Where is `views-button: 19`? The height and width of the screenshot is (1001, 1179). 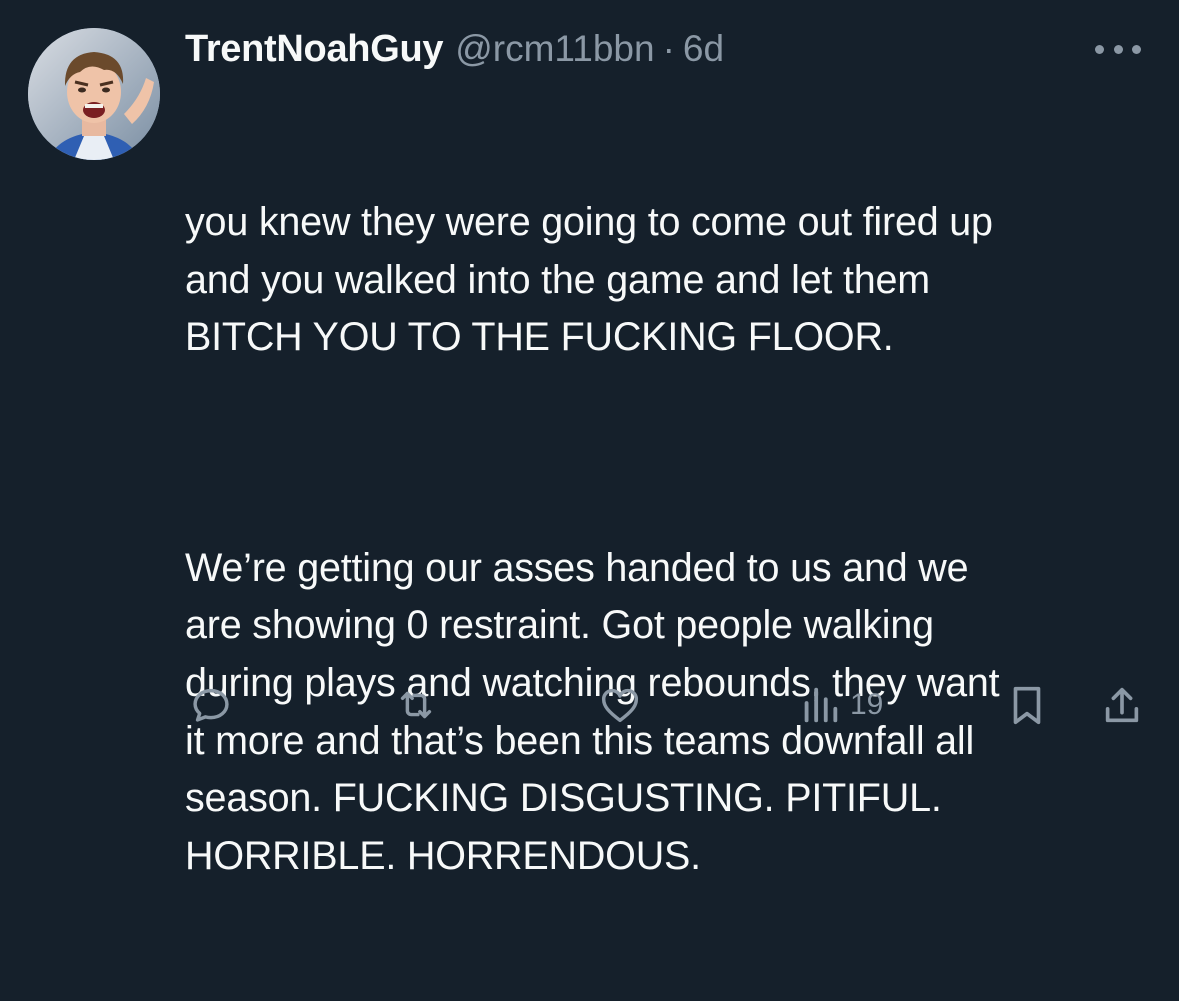 views-button: 19 is located at coordinates (841, 705).